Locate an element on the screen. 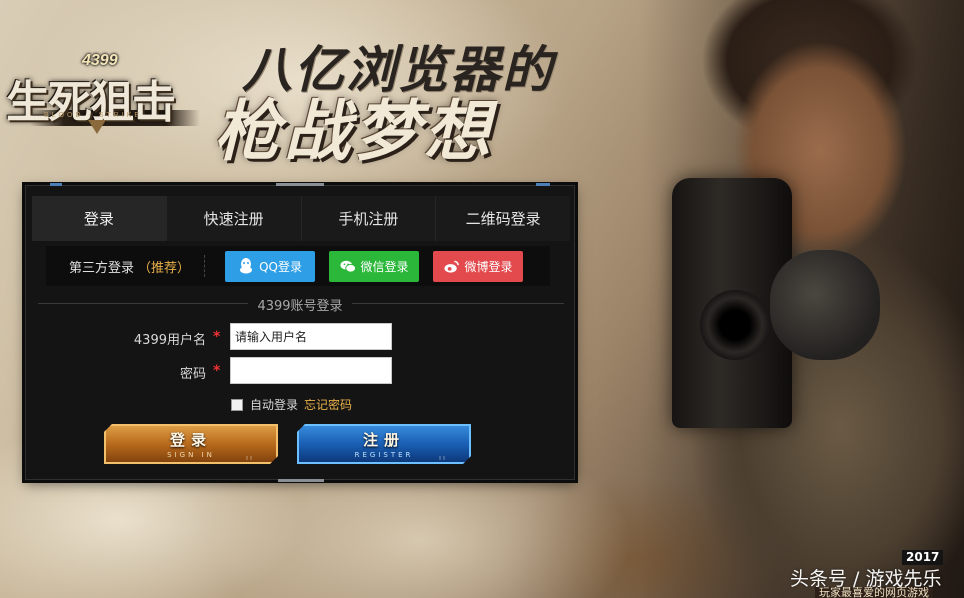 This screenshot has height=598, width=964. wechat-login-label: 微信登录 is located at coordinates (384, 266).